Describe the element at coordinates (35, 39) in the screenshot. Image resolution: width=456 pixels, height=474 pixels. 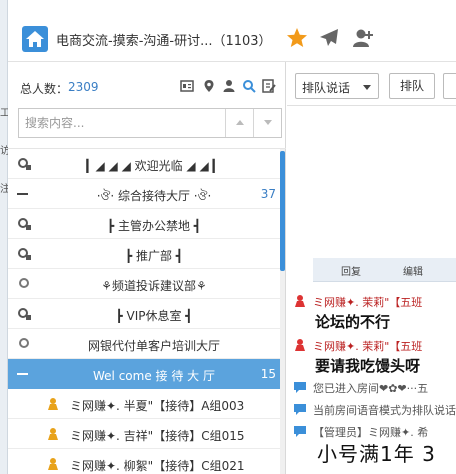
I see `home-icon` at that location.